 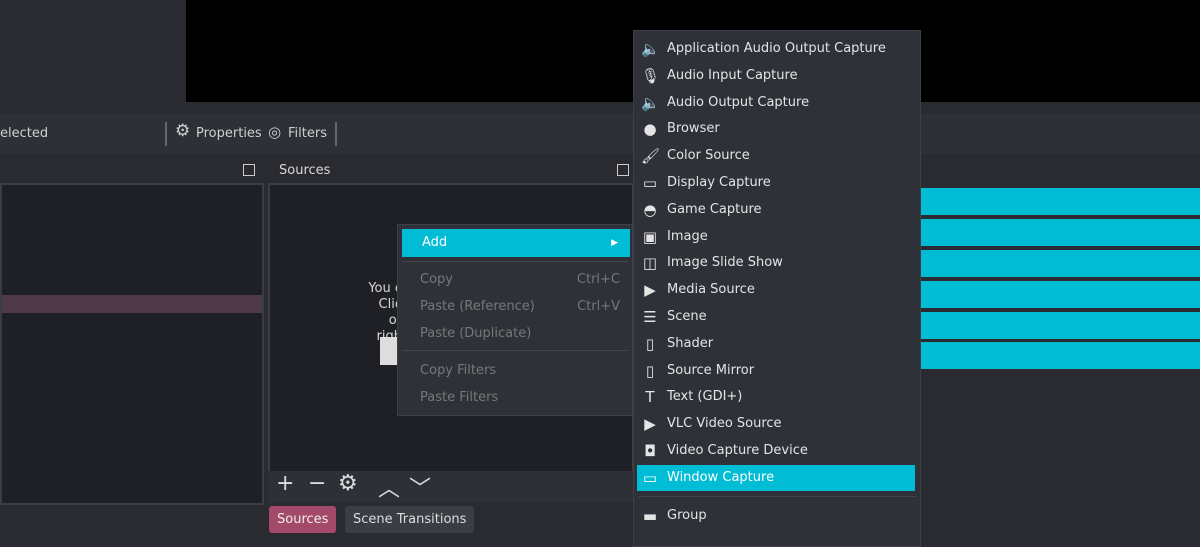 What do you see at coordinates (435, 242) in the screenshot?
I see `add-label: Add` at bounding box center [435, 242].